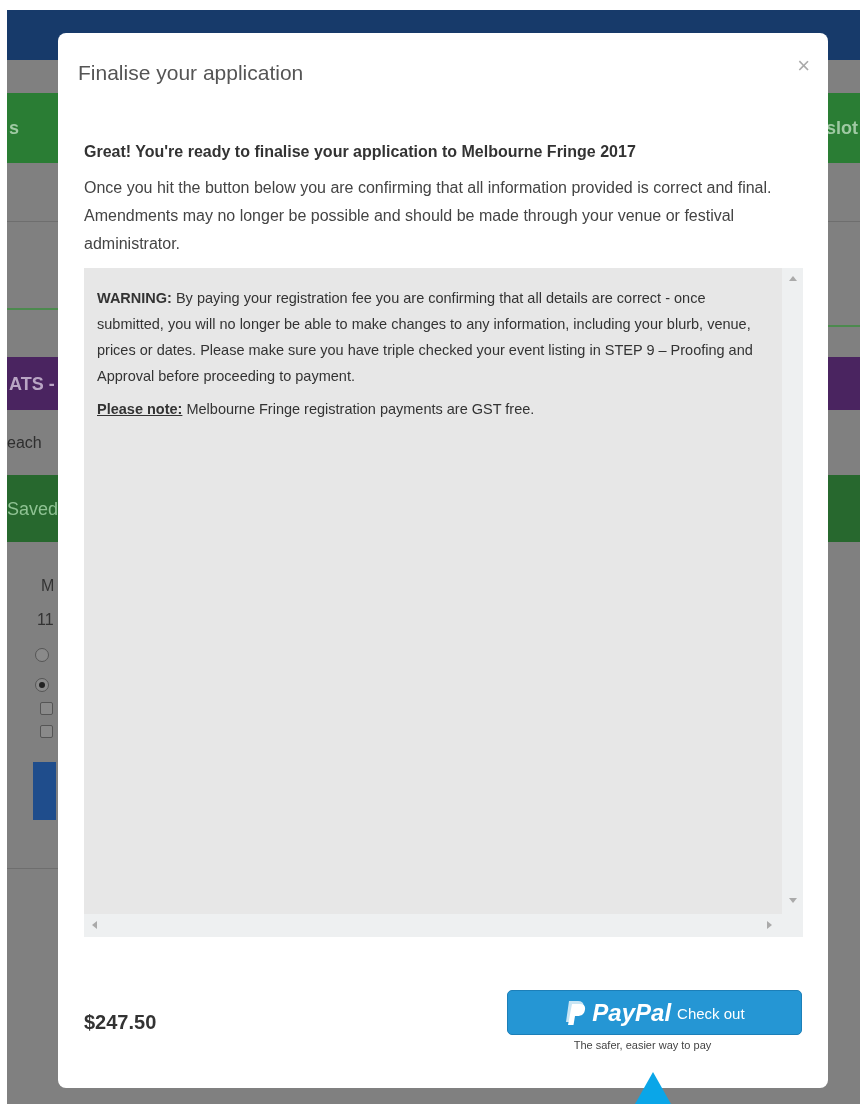 The image size is (860, 1104). What do you see at coordinates (425, 337) in the screenshot?
I see `warning-paragraph: WARNING: By paying your registration fee you are confirming that all details are correct - once submitted, you will no longer be able to make changes to any information, including your blurb, venue, prices or dates. Please make sure you have triple checked your event listing in STEP 9 – Proofing and Approval before proceeding to payment.` at bounding box center [425, 337].